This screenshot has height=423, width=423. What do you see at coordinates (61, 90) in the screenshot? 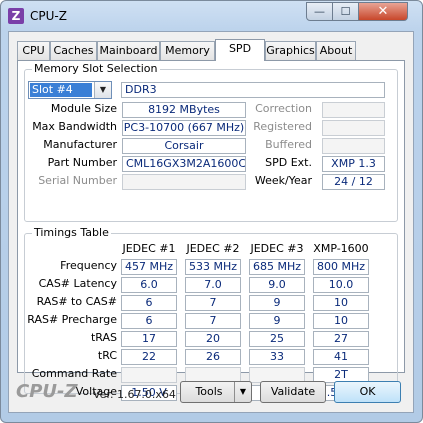
I see `slot-select-value: Slot #4` at bounding box center [61, 90].